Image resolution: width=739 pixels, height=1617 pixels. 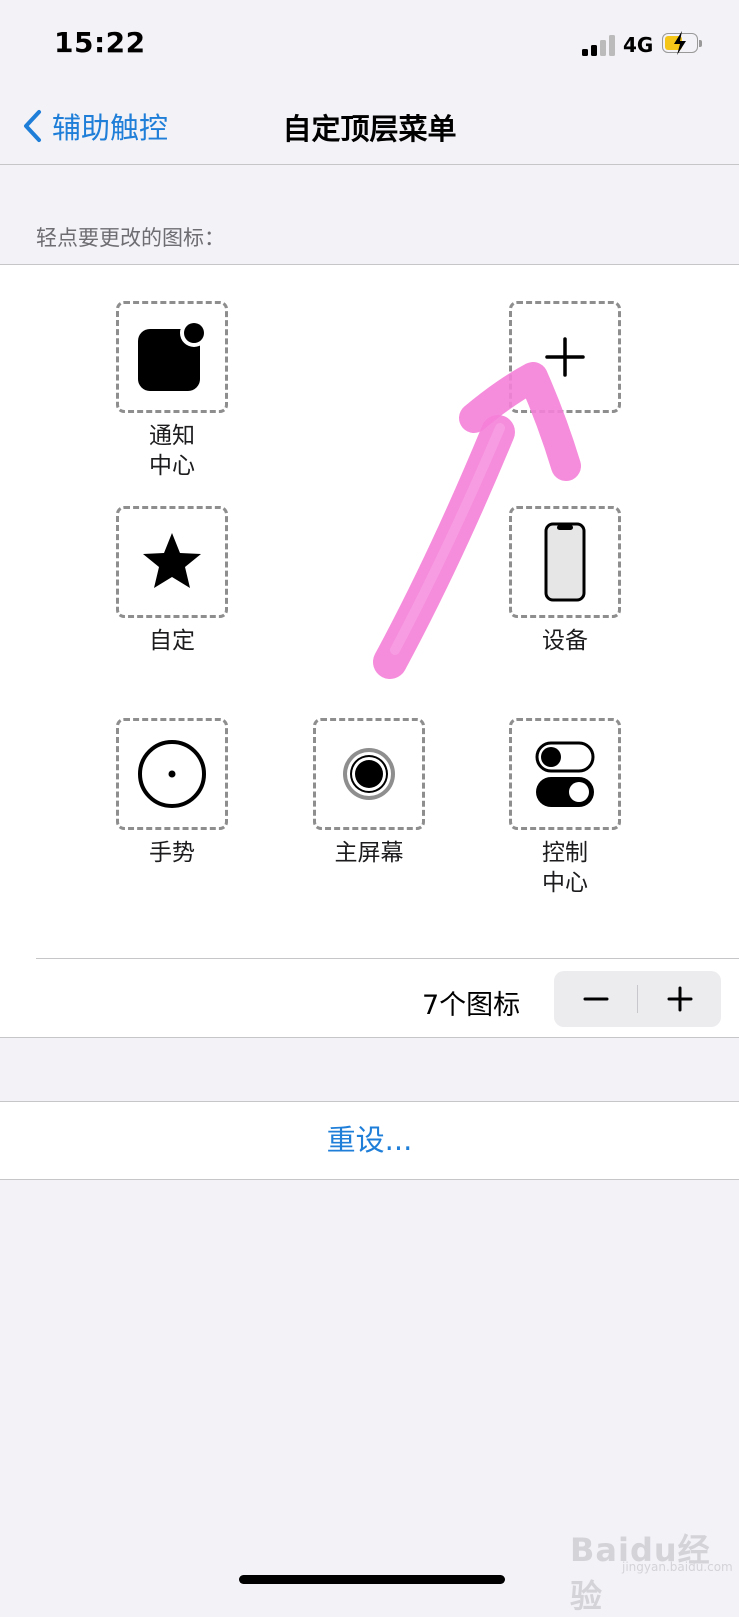 What do you see at coordinates (682, 43) in the screenshot?
I see `battery-charging-icon` at bounding box center [682, 43].